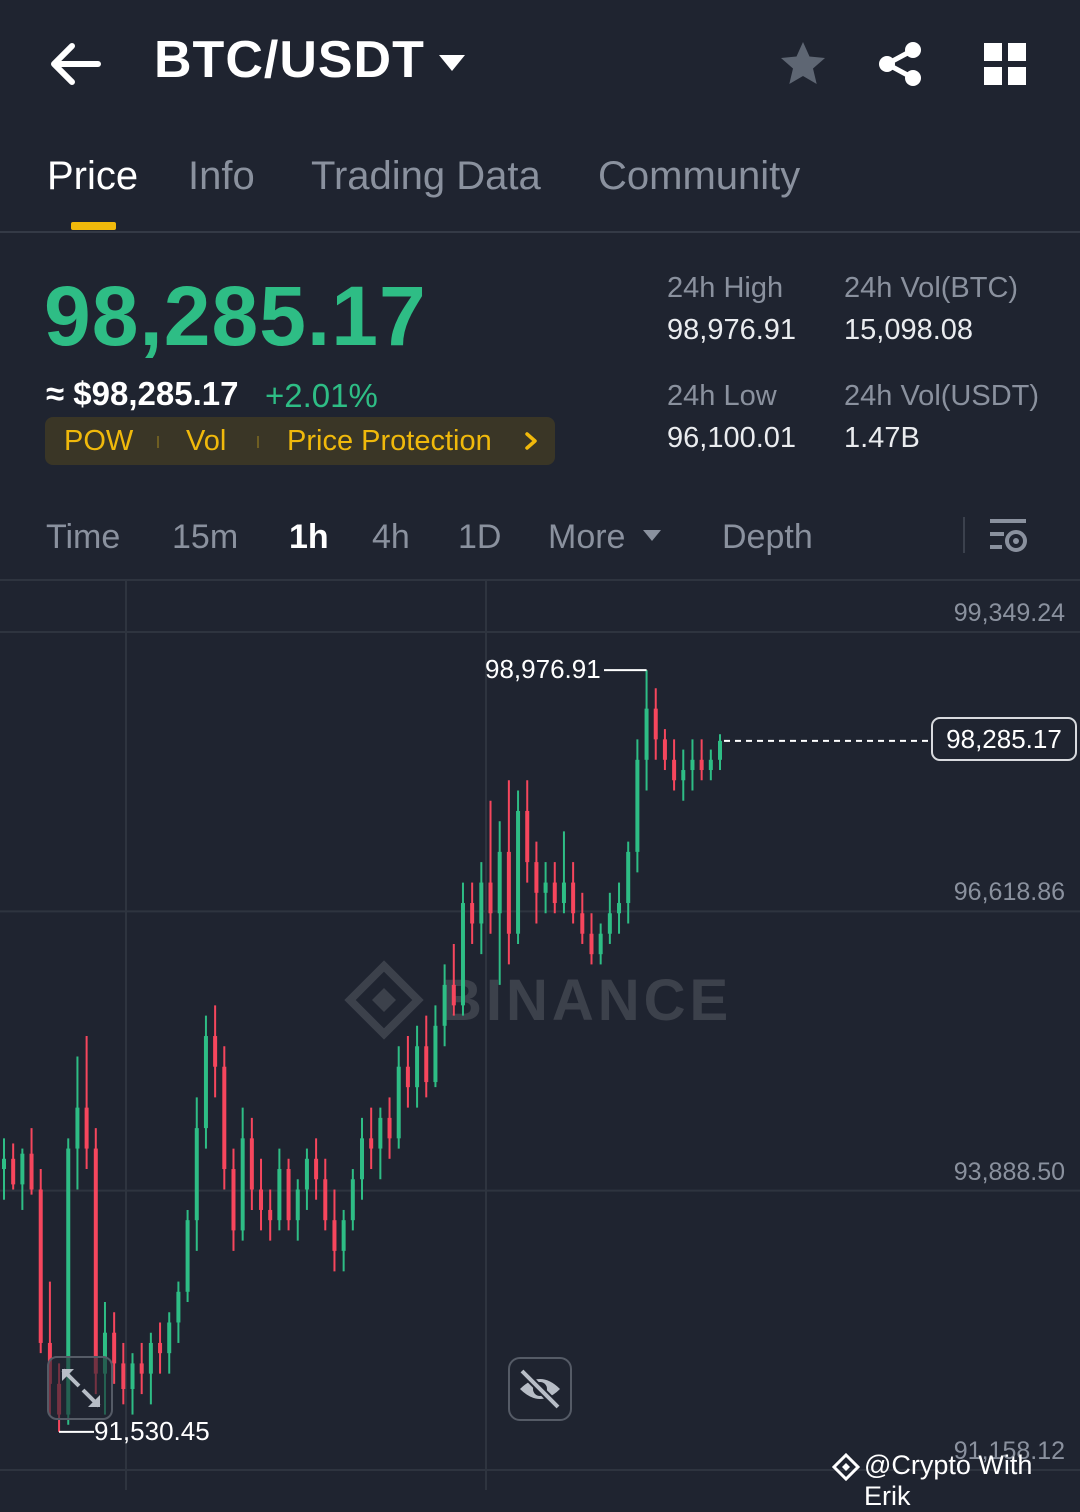 This screenshot has width=1080, height=1512. I want to click on top-bar: BTC/USDT, so click(540, 65).